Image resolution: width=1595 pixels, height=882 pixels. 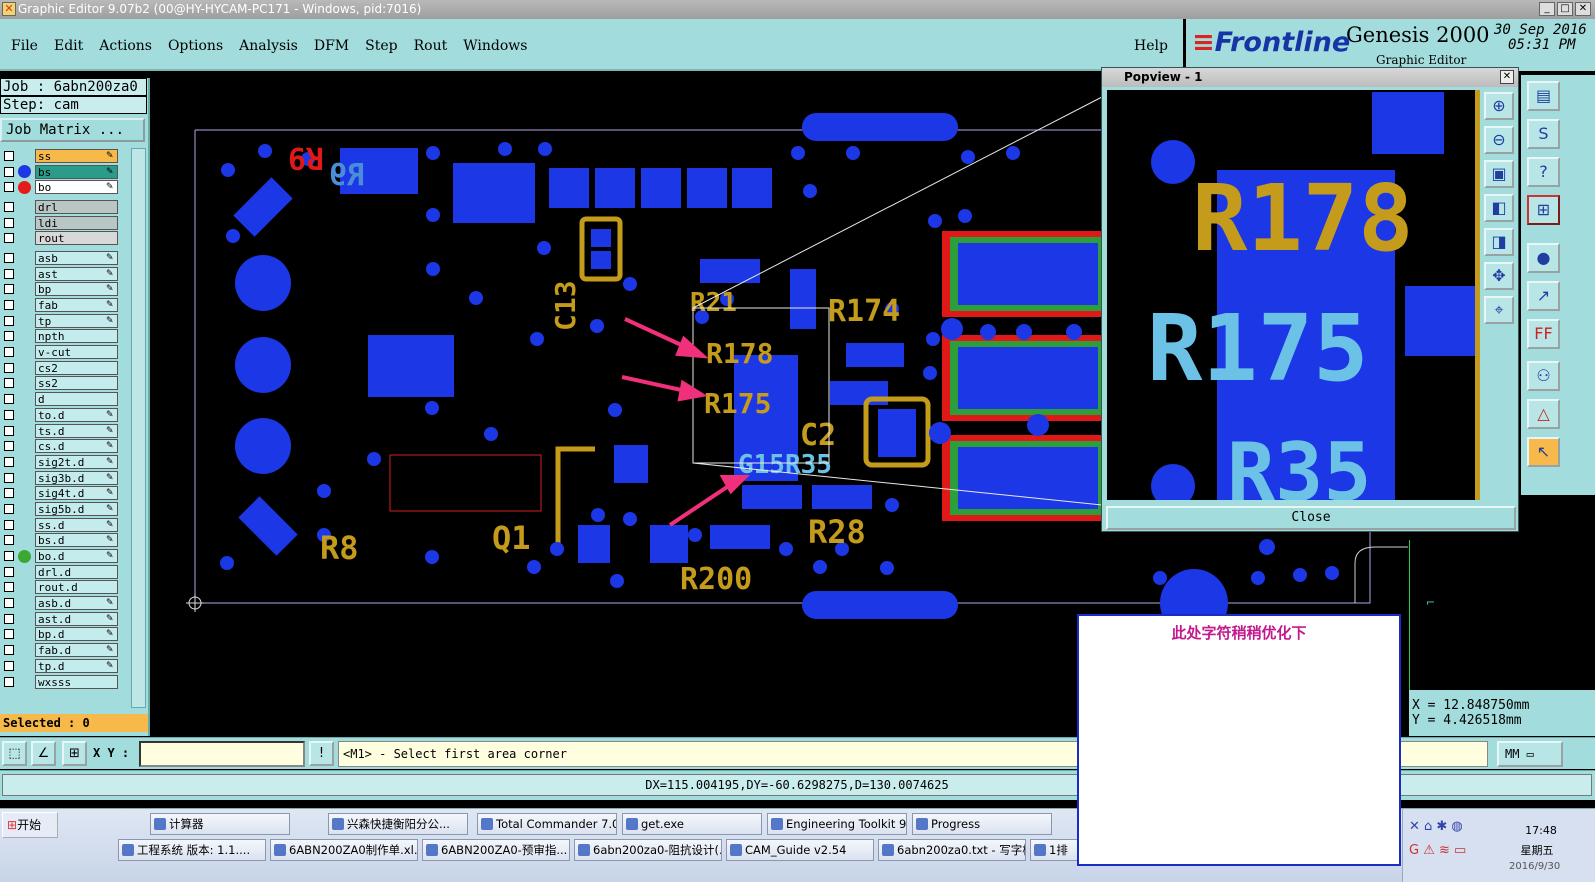 I want to click on layer-row: ts.d ✎, so click(x=60, y=431).